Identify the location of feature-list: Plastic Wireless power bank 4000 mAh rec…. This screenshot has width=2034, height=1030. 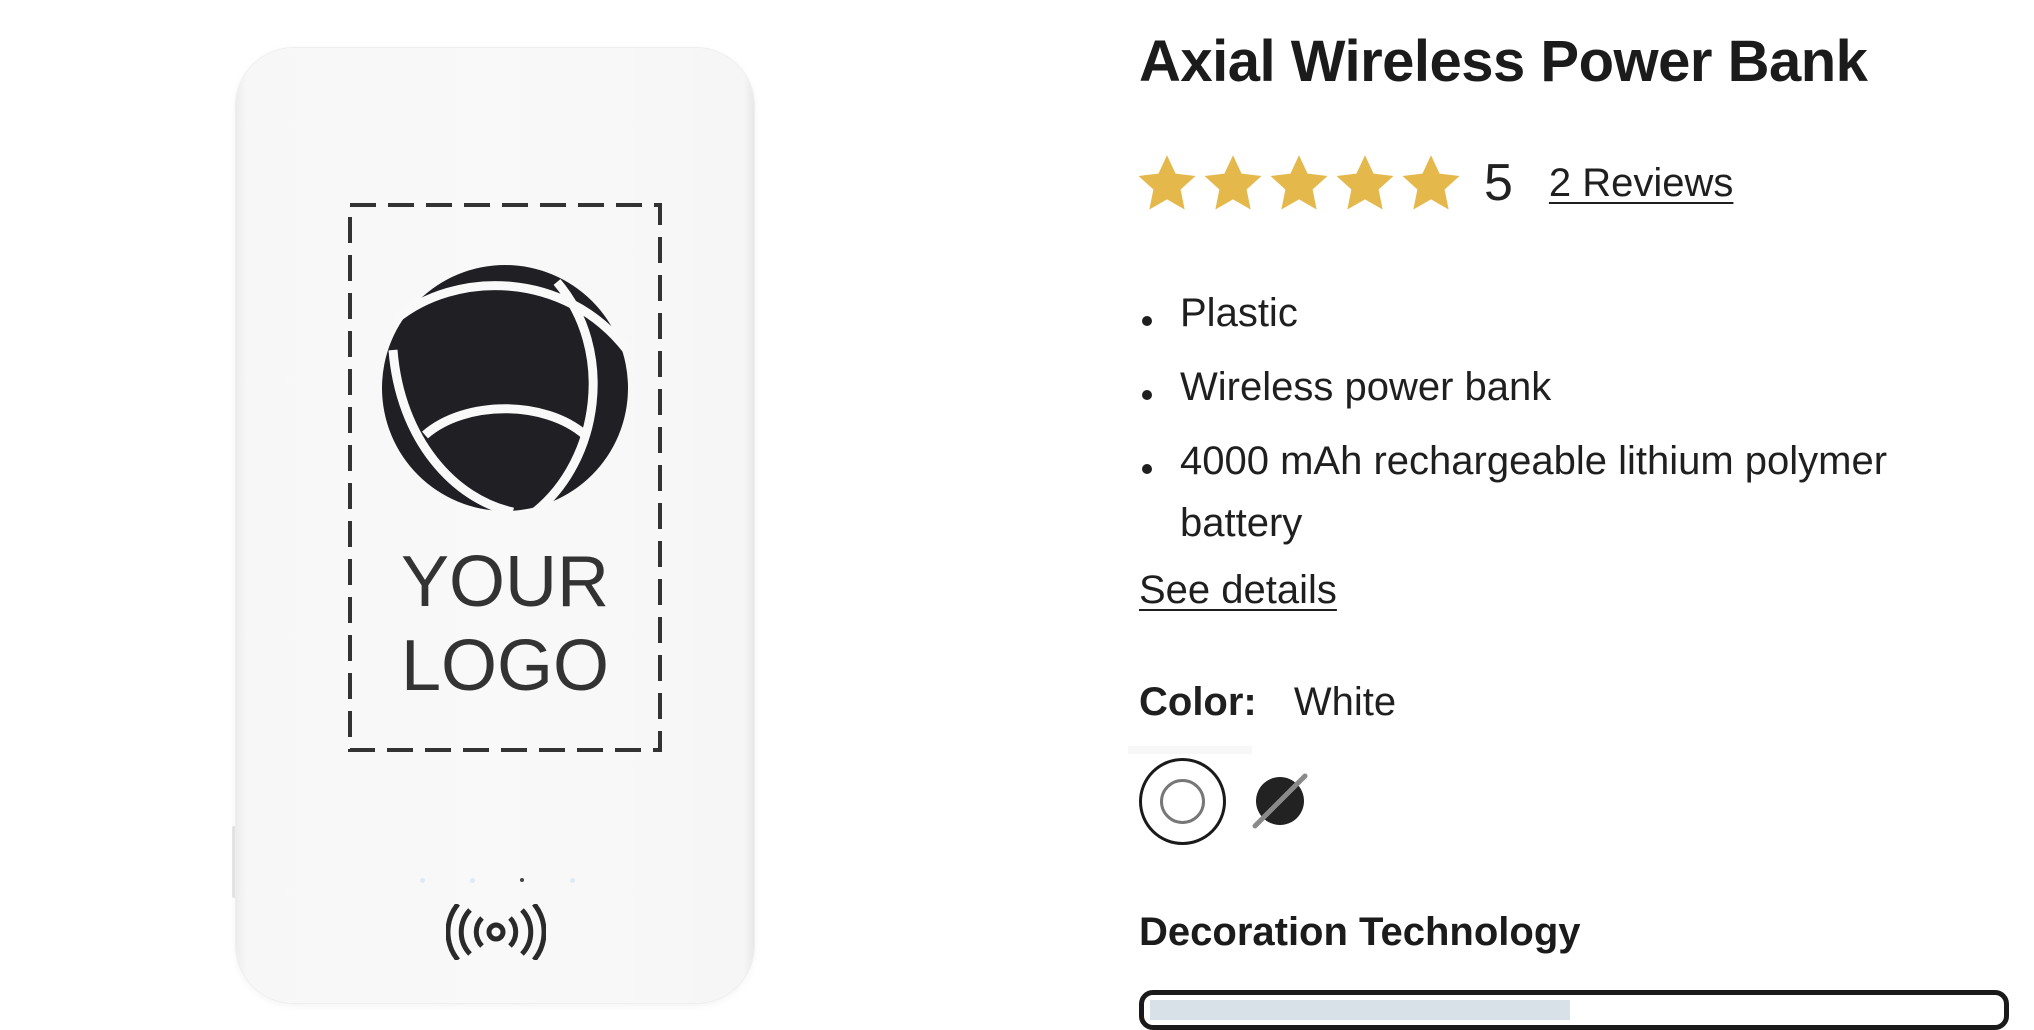
(1579, 424).